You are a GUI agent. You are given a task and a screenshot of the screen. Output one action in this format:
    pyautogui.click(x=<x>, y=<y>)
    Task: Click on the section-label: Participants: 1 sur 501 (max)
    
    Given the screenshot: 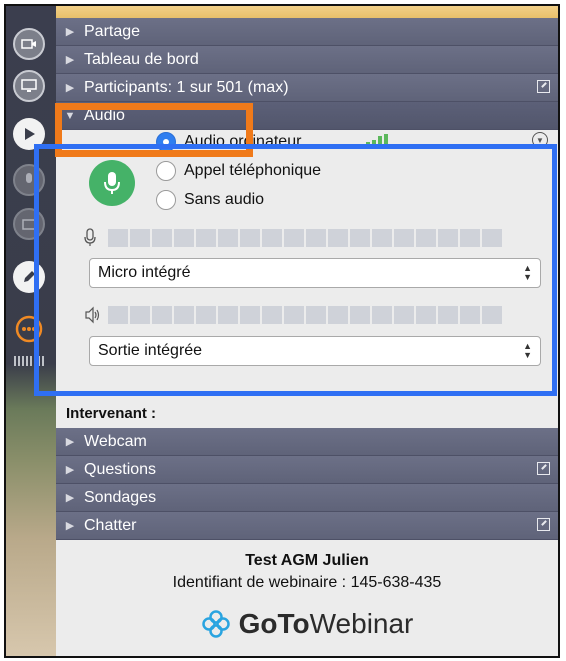 What is the action you would take?
    pyautogui.click(x=186, y=87)
    